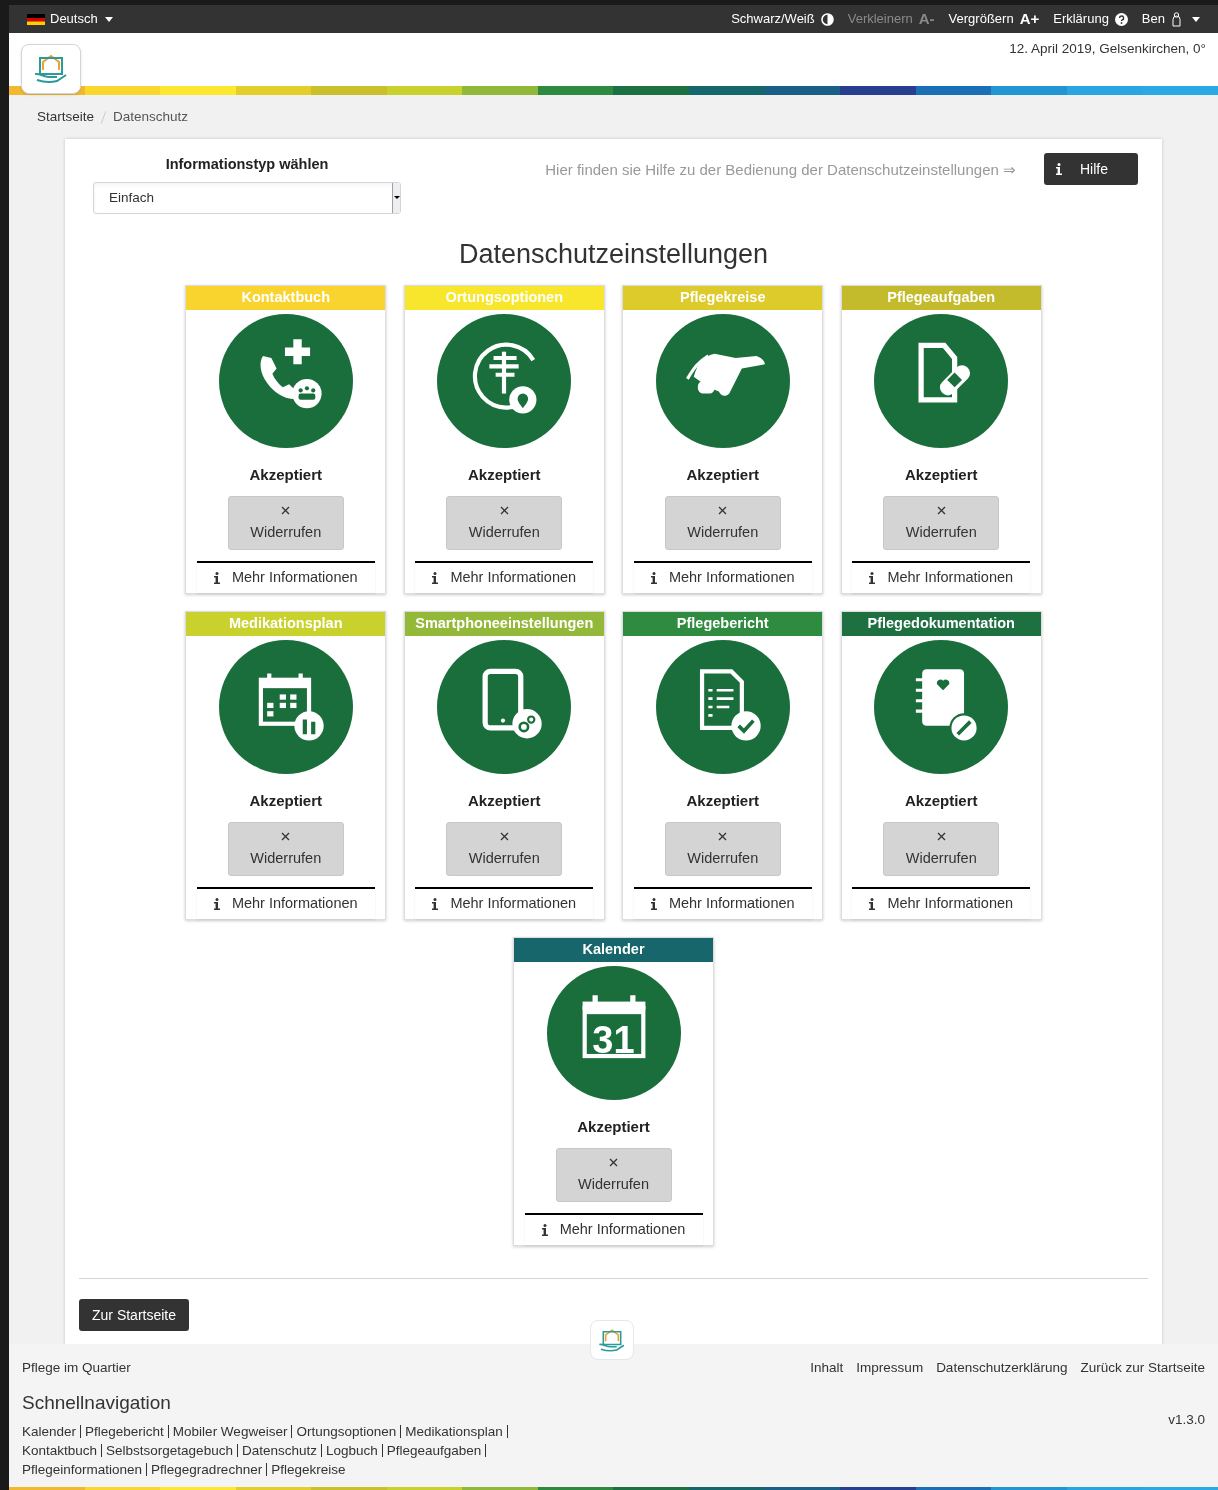  Describe the element at coordinates (1186, 1420) in the screenshot. I see `version-text: v1.3.0` at that location.